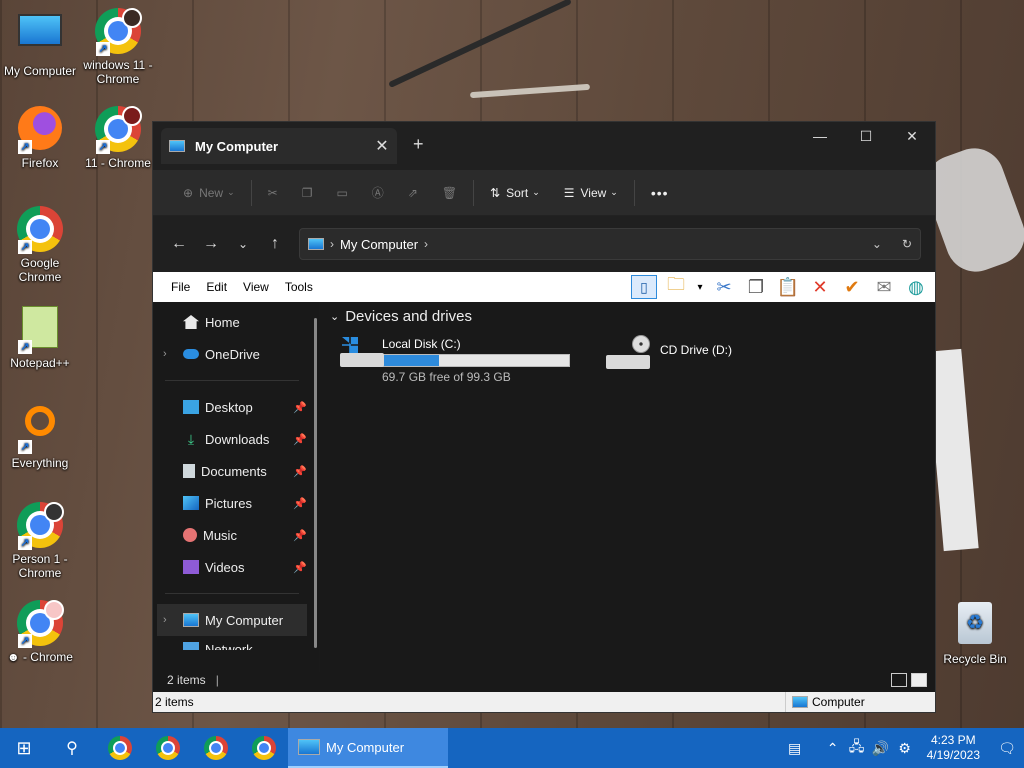  Describe the element at coordinates (40, 437) in the screenshot. I see `desktop-icon-everything: ↗ Everything` at that location.